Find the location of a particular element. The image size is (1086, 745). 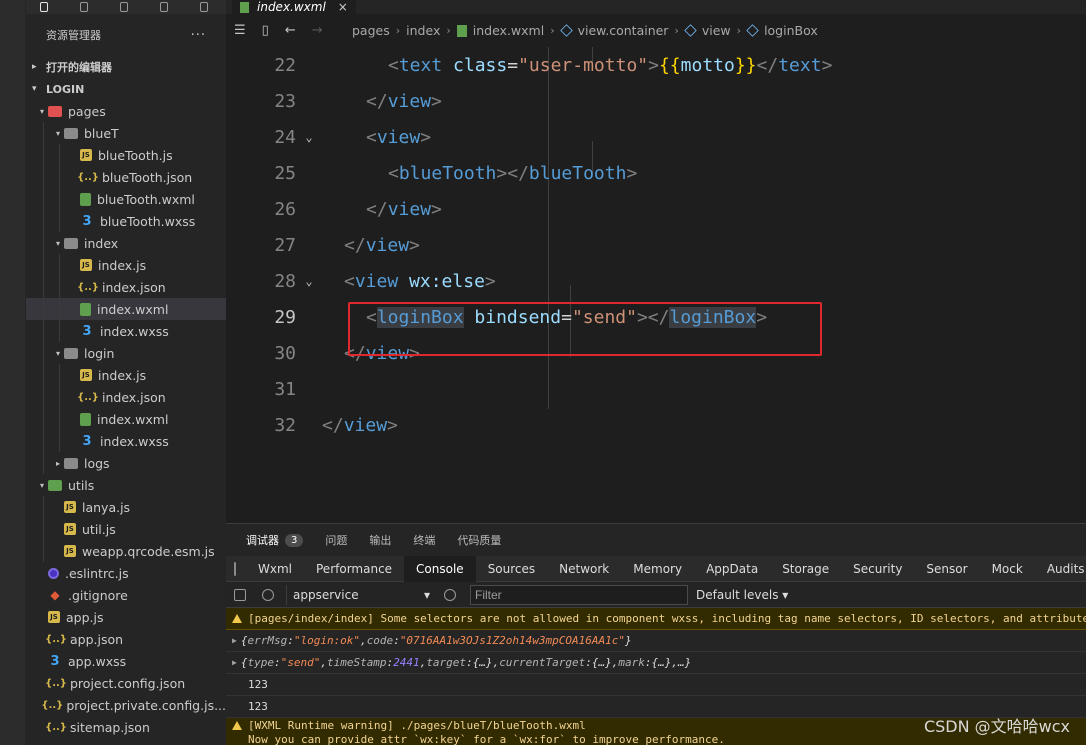

activity-icons is located at coordinates (126, 7).